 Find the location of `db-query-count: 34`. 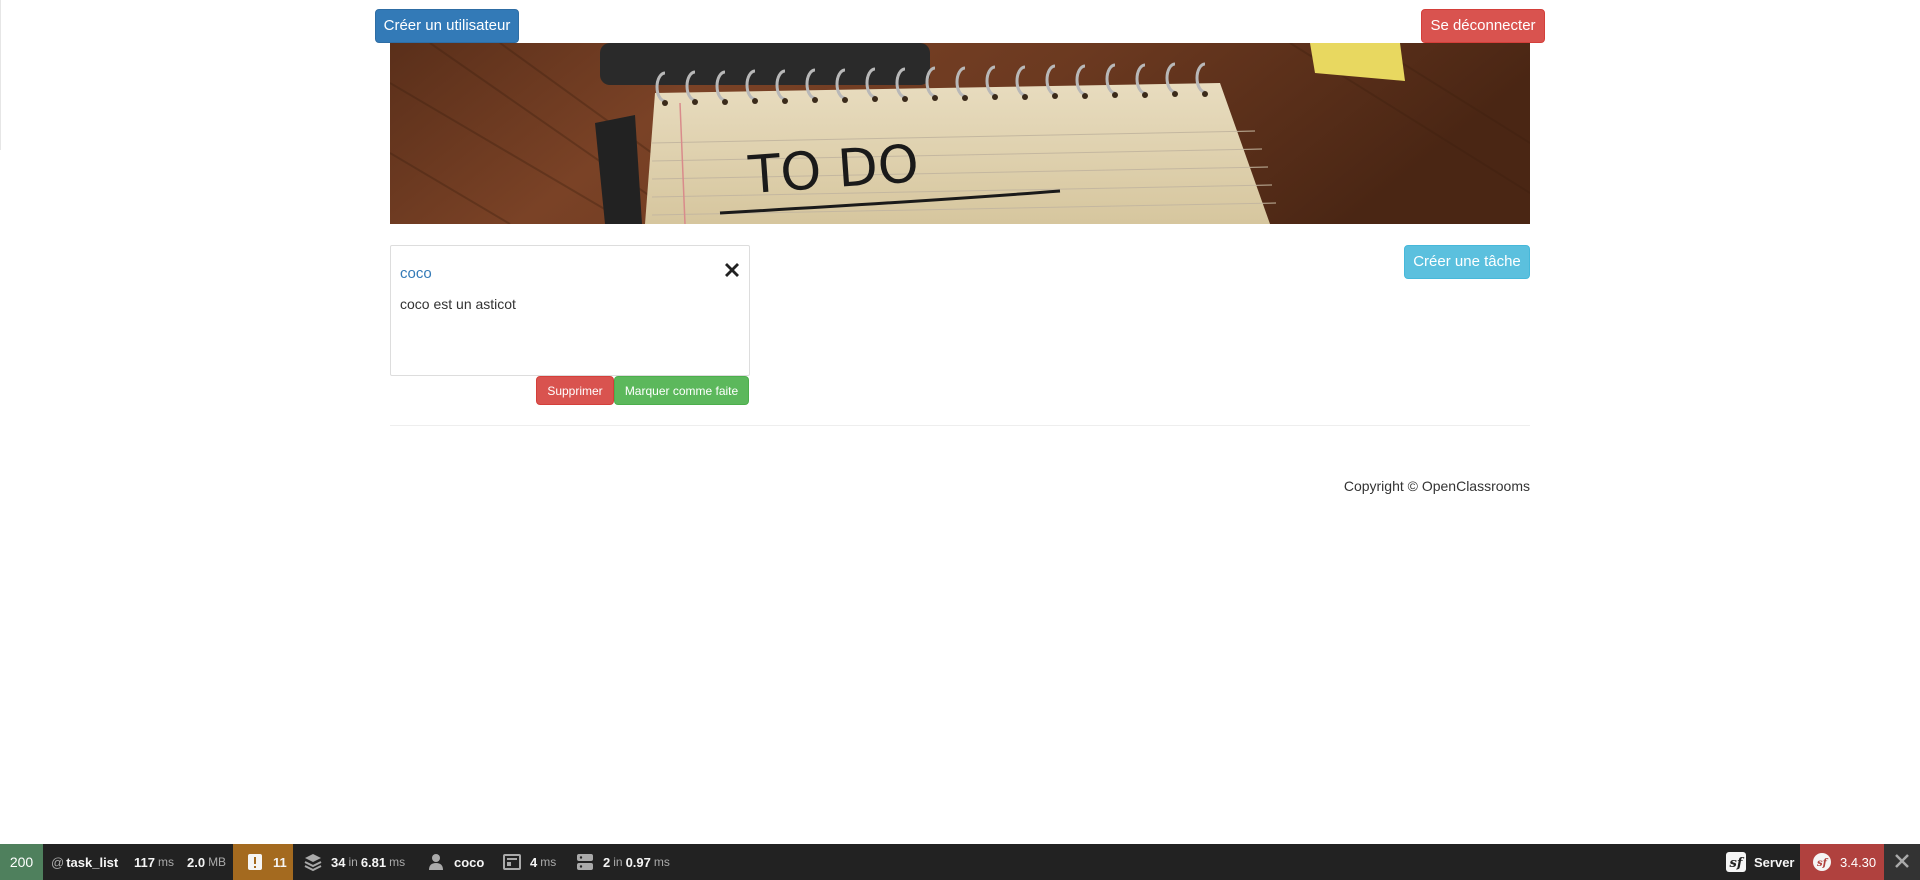

db-query-count: 34 is located at coordinates (338, 862).